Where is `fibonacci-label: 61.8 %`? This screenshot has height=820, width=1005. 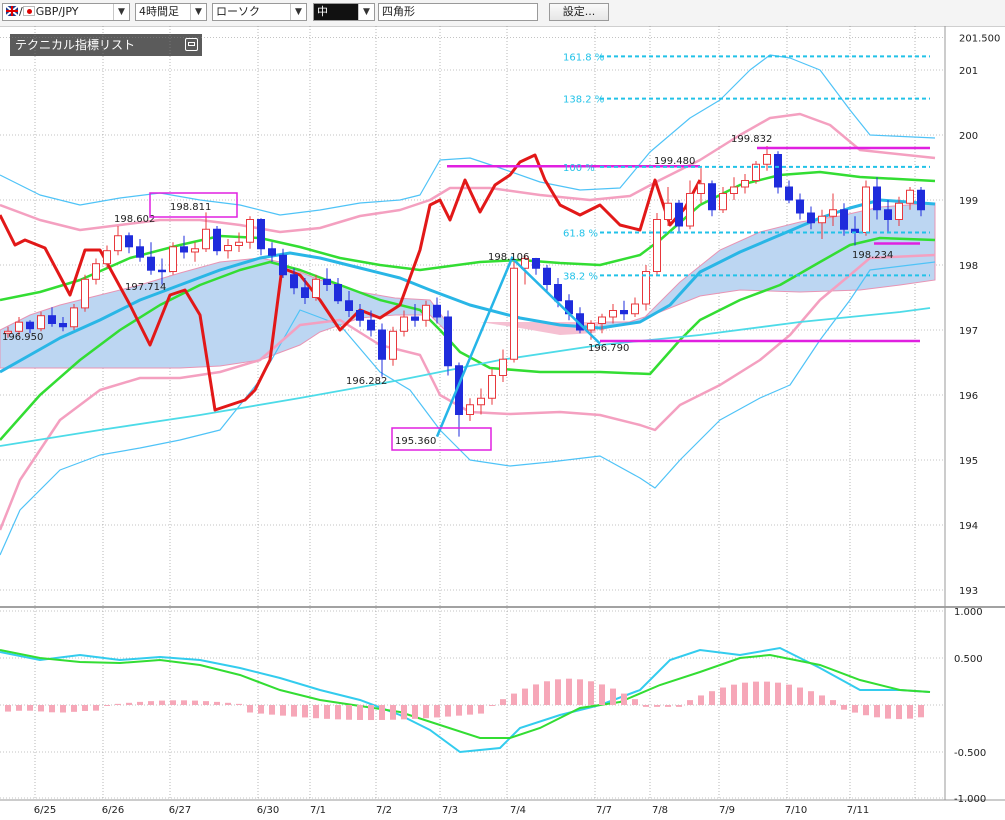 fibonacci-label: 61.8 % is located at coordinates (580, 234).